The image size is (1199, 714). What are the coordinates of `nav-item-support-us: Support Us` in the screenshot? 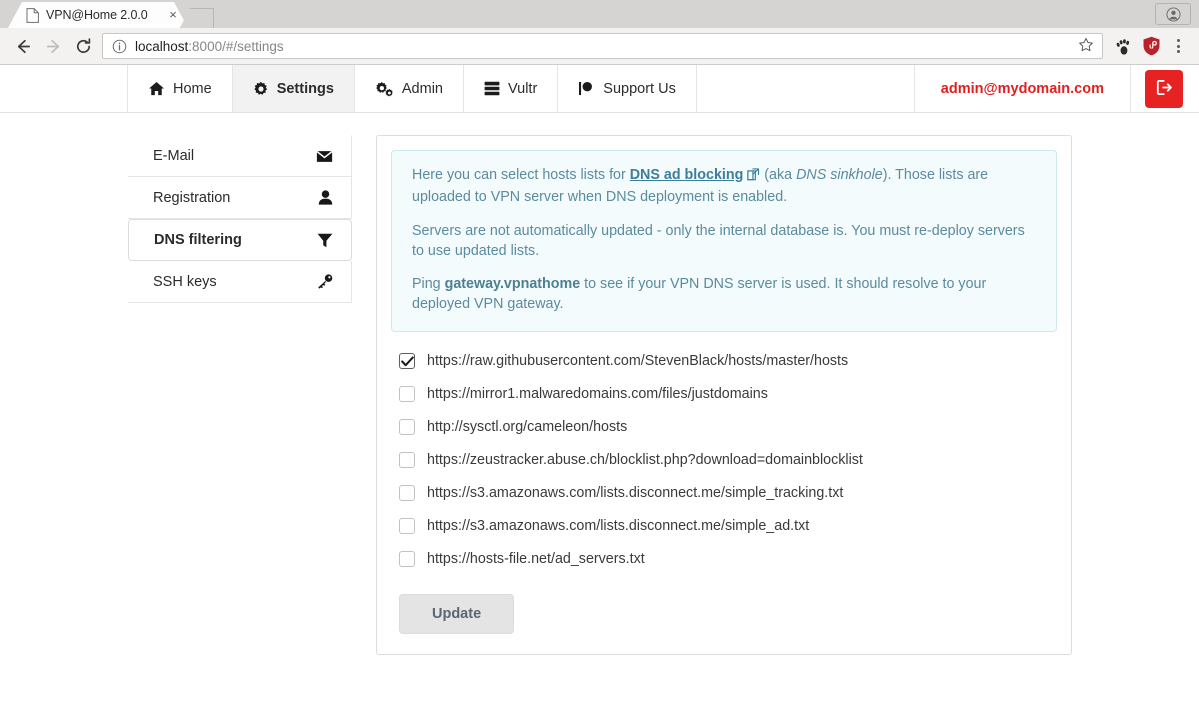 It's located at (627, 88).